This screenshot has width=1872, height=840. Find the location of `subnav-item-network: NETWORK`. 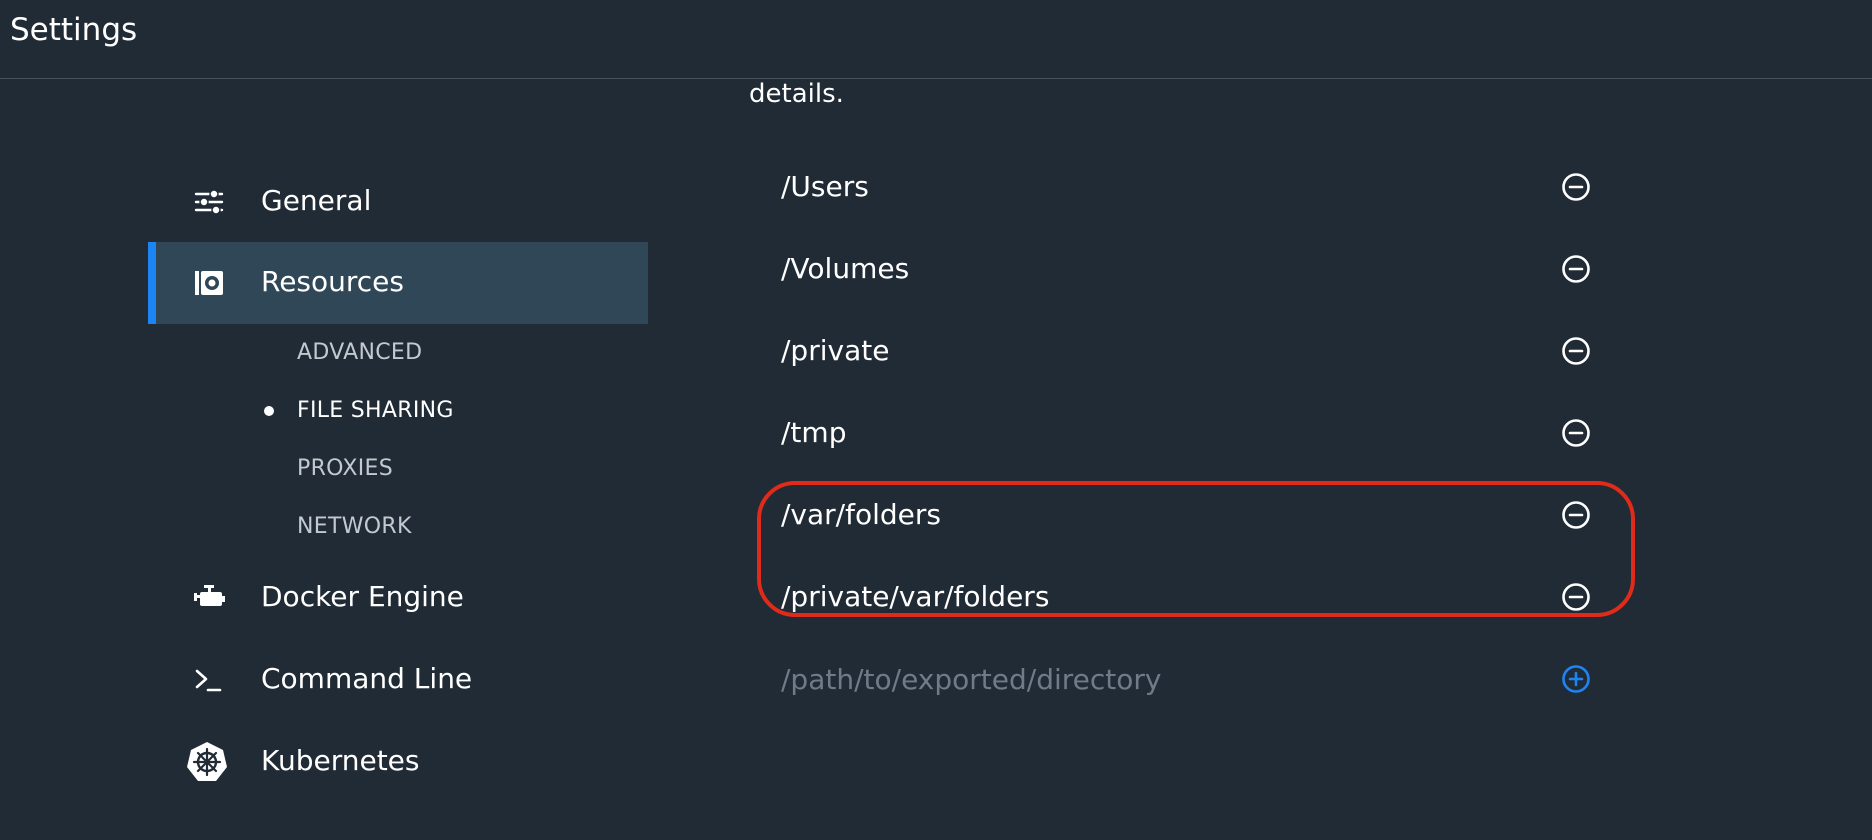

subnav-item-network: NETWORK is located at coordinates (354, 527).